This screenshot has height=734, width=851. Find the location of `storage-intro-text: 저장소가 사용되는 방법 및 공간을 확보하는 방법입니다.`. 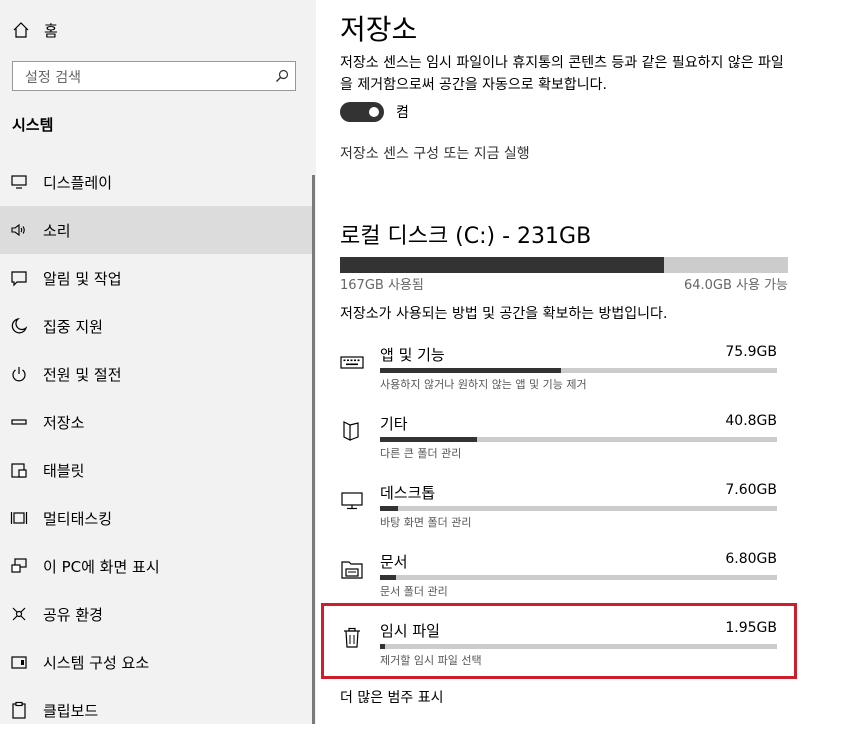

storage-intro-text: 저장소가 사용되는 방법 및 공간을 확보하는 방법입니다. is located at coordinates (504, 314).